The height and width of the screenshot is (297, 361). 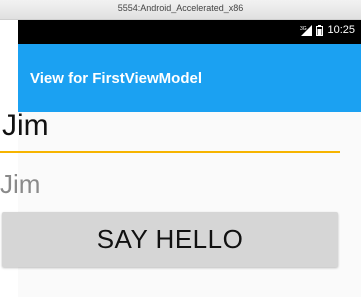 I want to click on network-type-label: 3G, so click(x=303, y=29).